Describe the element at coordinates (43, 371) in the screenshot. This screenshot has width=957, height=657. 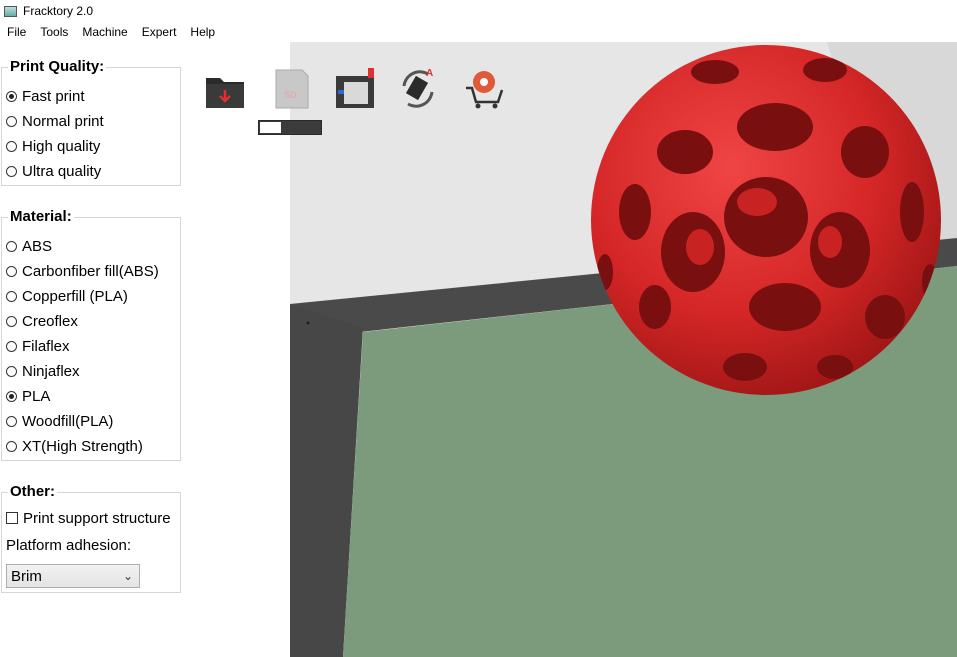
I see `material-option-ninjaflex: Ninjaflex` at that location.